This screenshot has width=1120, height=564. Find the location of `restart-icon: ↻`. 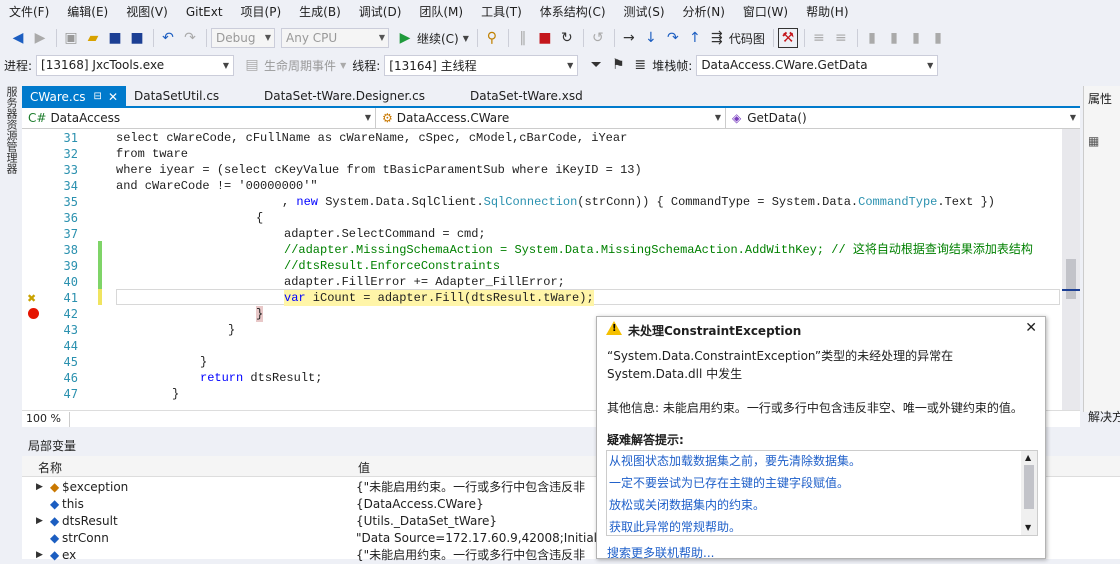

restart-icon: ↻ is located at coordinates (567, 38).